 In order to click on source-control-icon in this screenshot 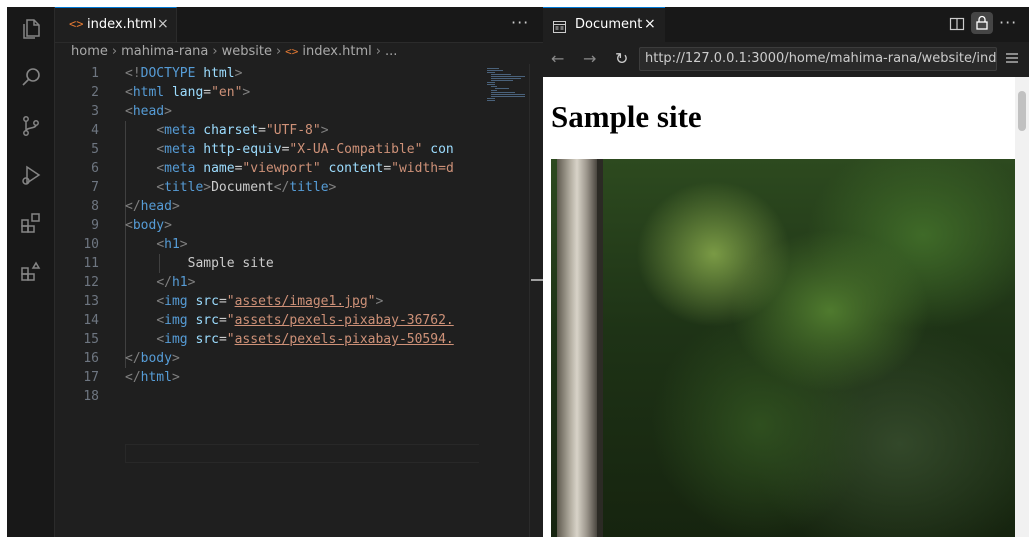, I will do `click(31, 126)`.